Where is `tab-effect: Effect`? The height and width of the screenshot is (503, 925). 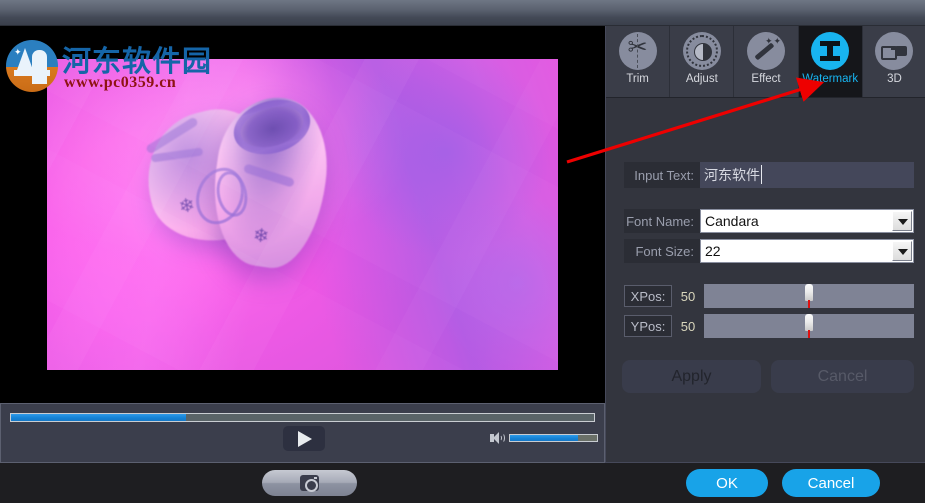
tab-effect: Effect is located at coordinates (766, 61).